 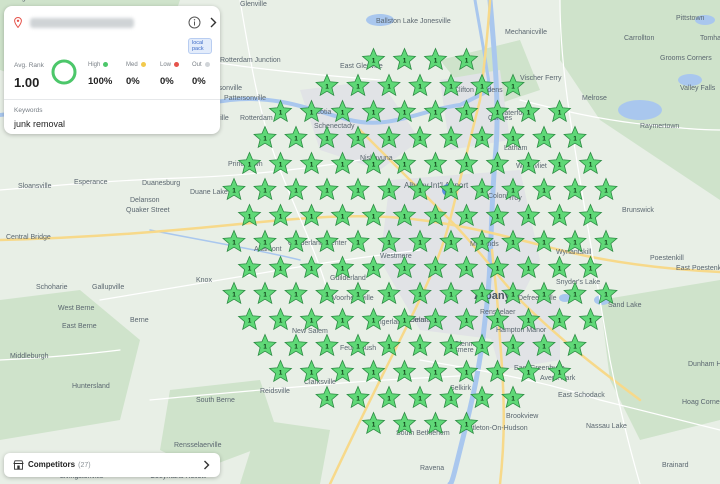 I want to click on place-label: Duanesburg, so click(x=161, y=183).